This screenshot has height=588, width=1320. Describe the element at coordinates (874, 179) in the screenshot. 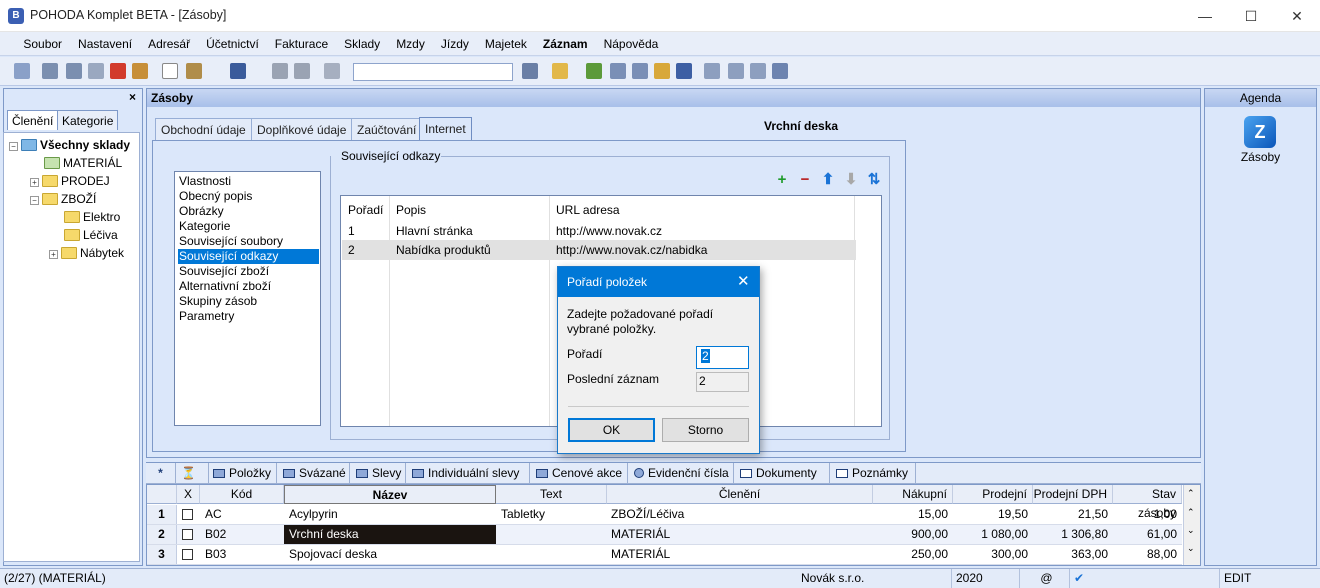

I see `reorder-icon: ⇅` at that location.